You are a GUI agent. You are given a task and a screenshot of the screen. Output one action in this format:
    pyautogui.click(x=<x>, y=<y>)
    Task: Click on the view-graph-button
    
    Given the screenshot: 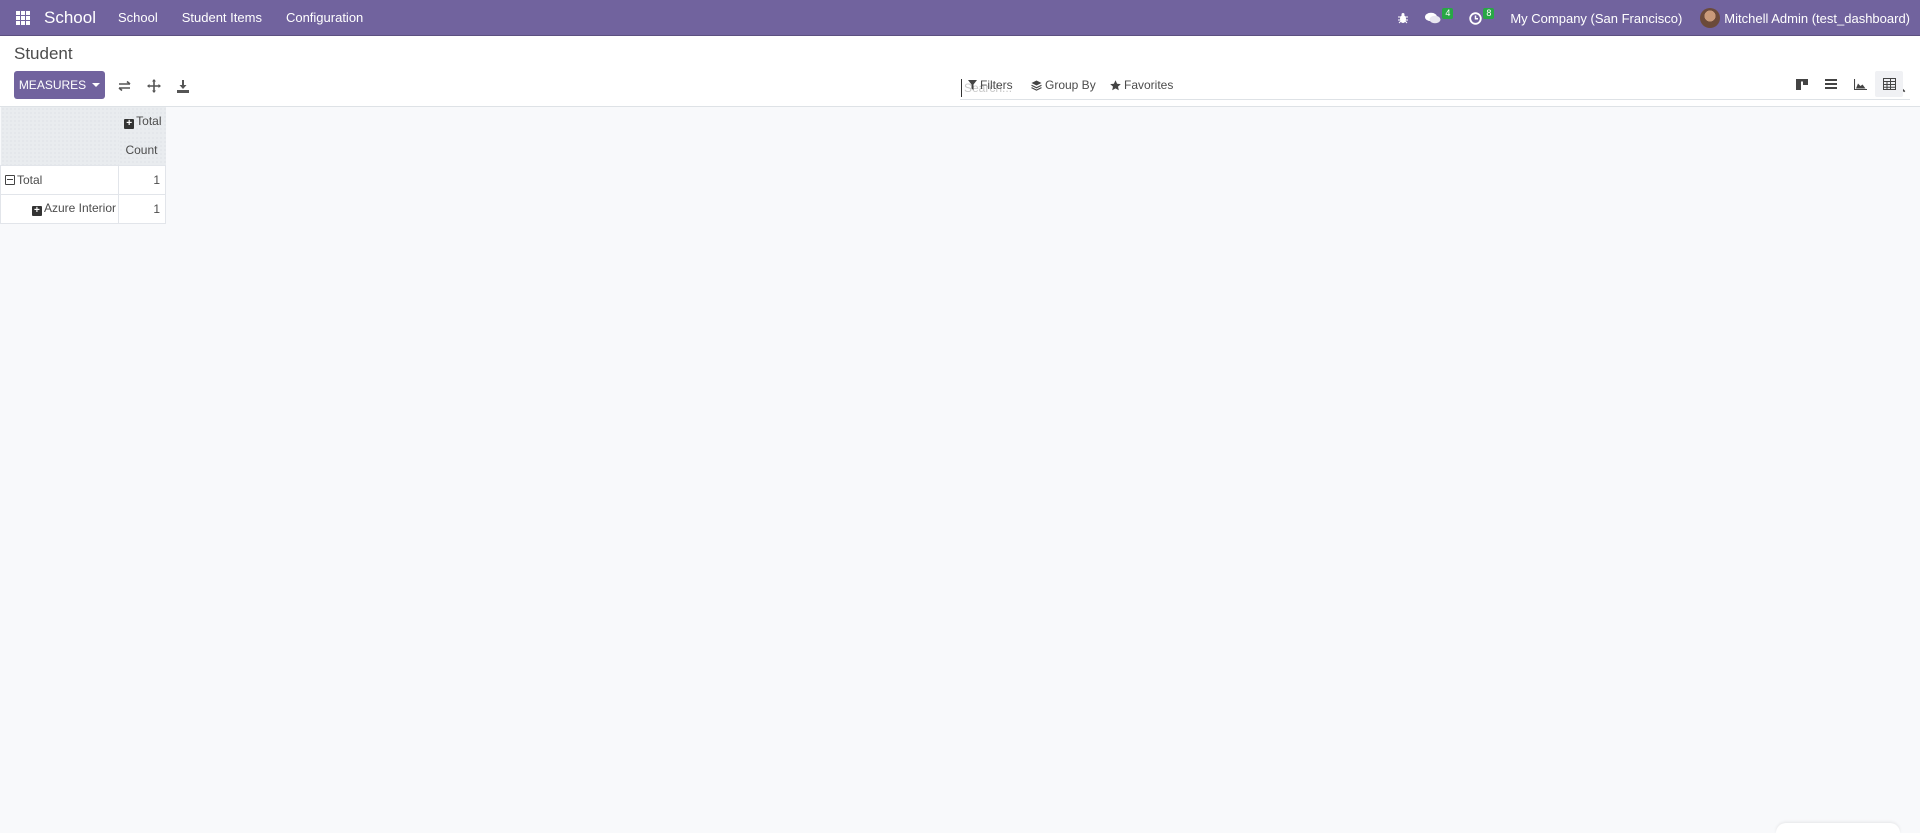 What is the action you would take?
    pyautogui.click(x=1860, y=84)
    